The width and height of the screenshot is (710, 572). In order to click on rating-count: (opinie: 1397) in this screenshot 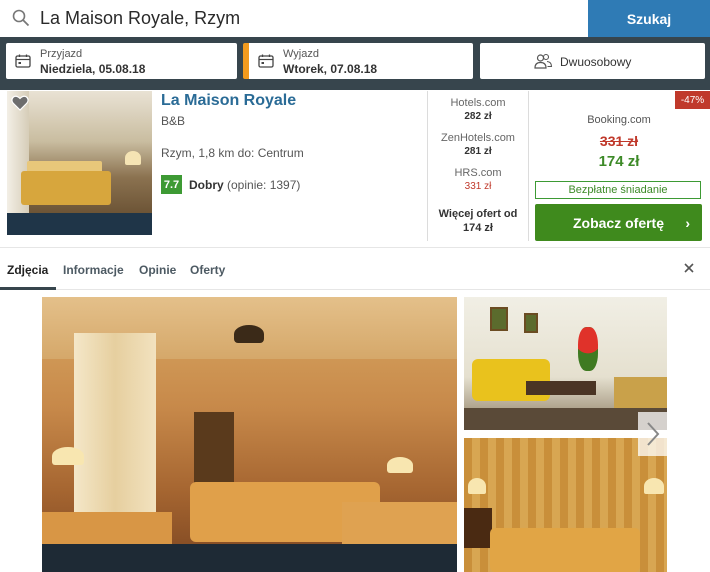, I will do `click(264, 185)`.